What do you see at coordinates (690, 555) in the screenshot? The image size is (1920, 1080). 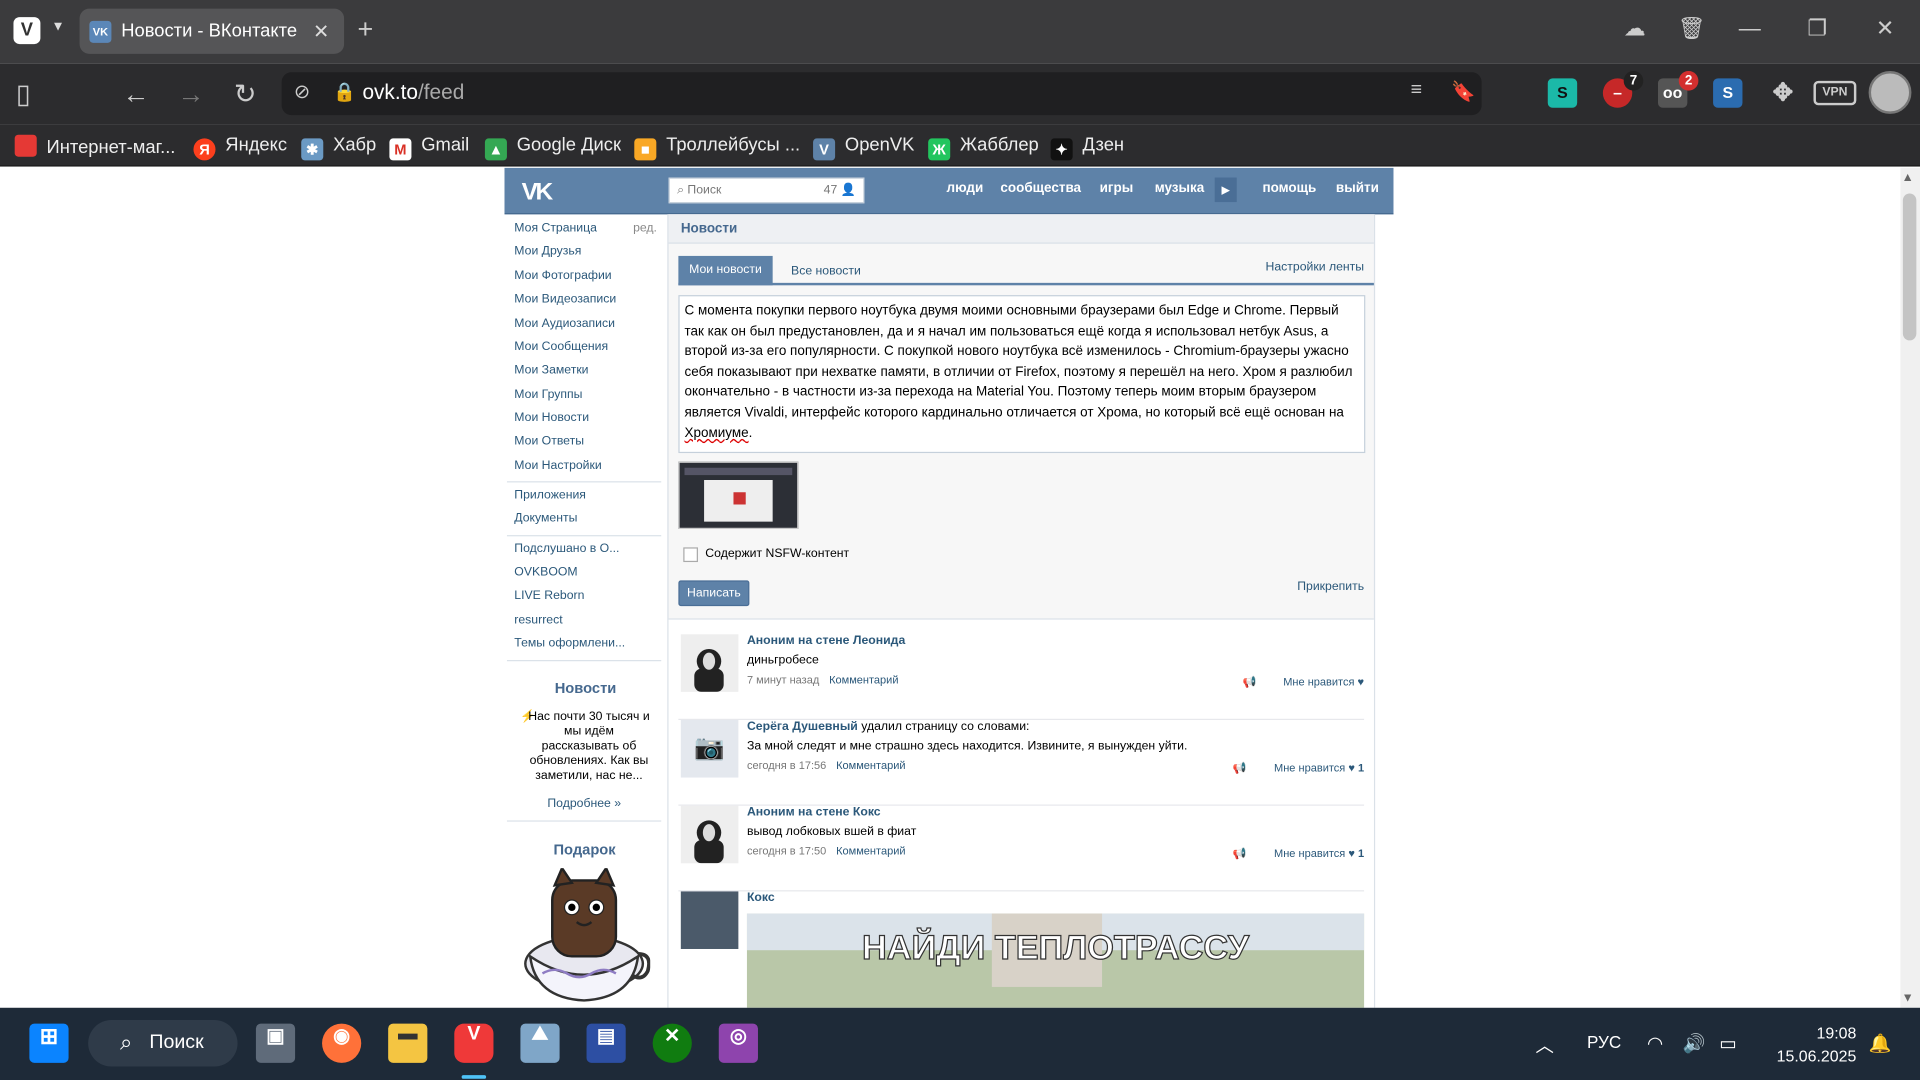 I see `nsfw-checkbox` at bounding box center [690, 555].